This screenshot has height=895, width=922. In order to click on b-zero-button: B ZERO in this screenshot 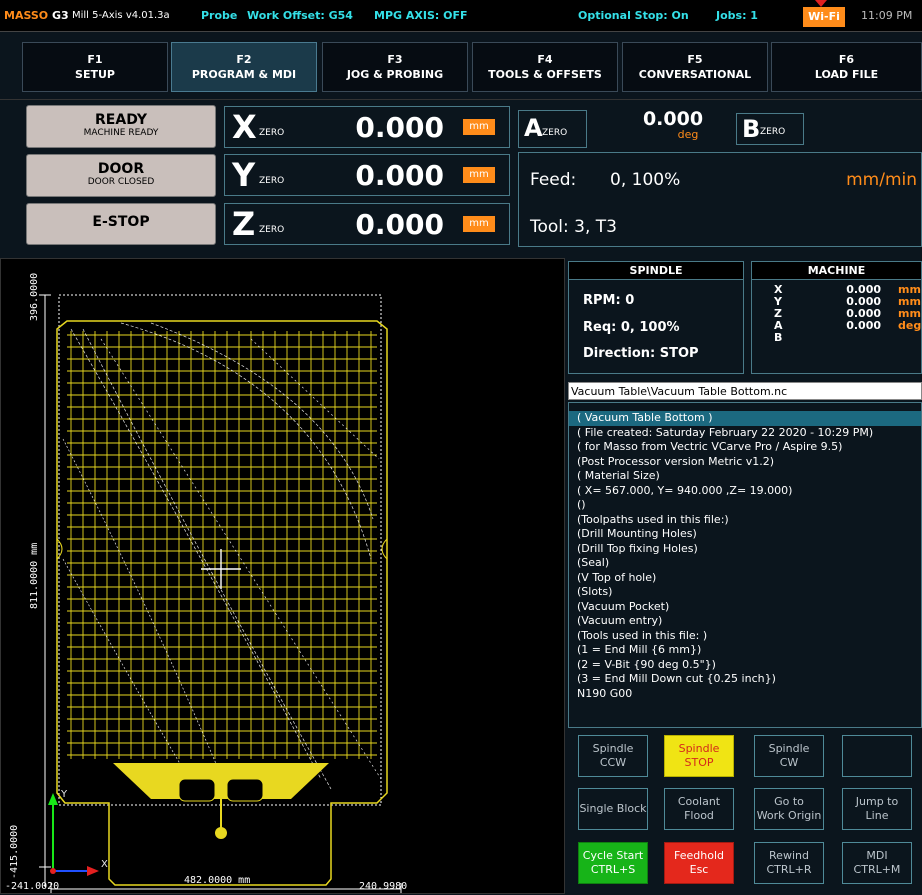, I will do `click(770, 129)`.